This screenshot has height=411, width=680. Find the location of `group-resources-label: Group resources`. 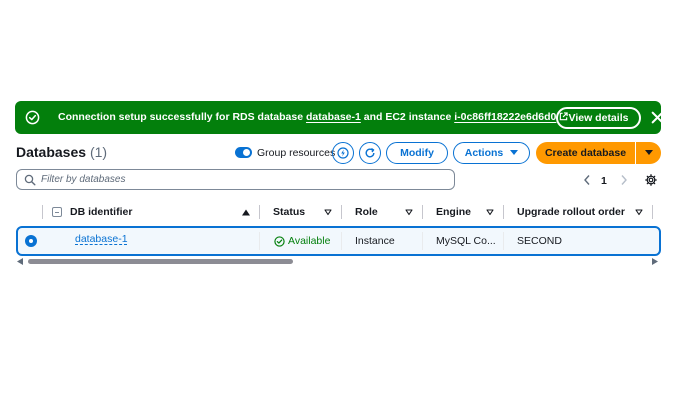

group-resources-label: Group resources is located at coordinates (296, 153).